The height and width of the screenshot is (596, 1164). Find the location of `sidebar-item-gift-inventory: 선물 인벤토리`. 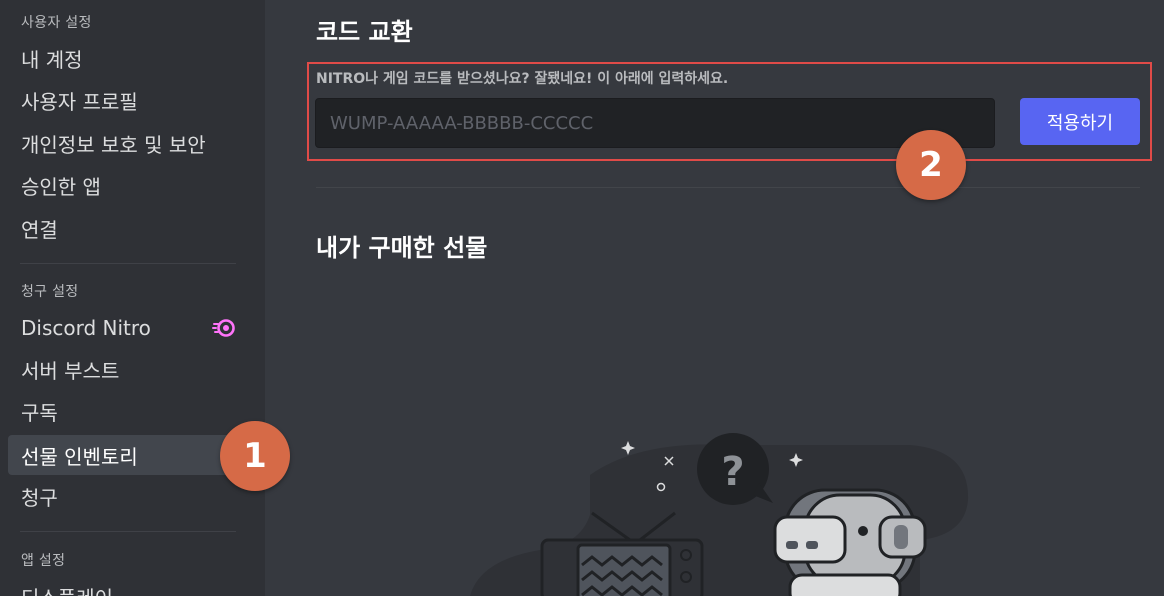

sidebar-item-gift-inventory: 선물 인벤토리 is located at coordinates (122, 455).